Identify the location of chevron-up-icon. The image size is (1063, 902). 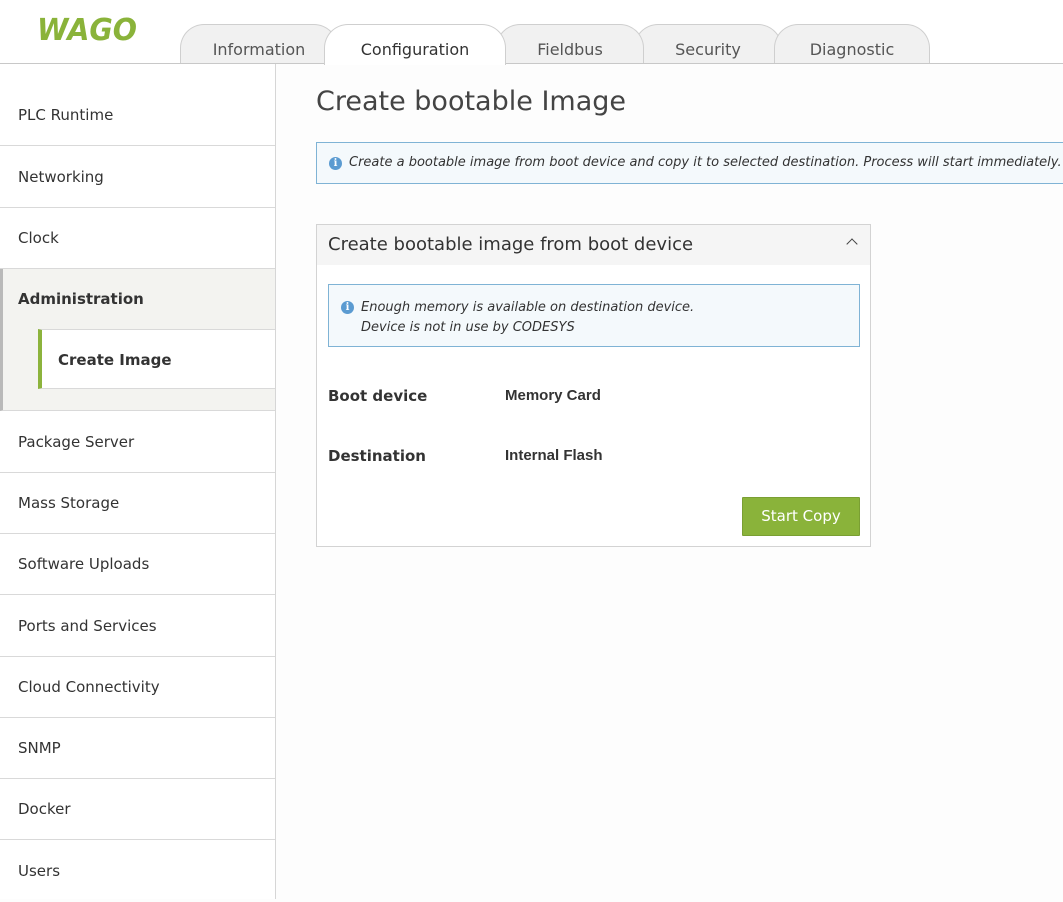
(852, 244).